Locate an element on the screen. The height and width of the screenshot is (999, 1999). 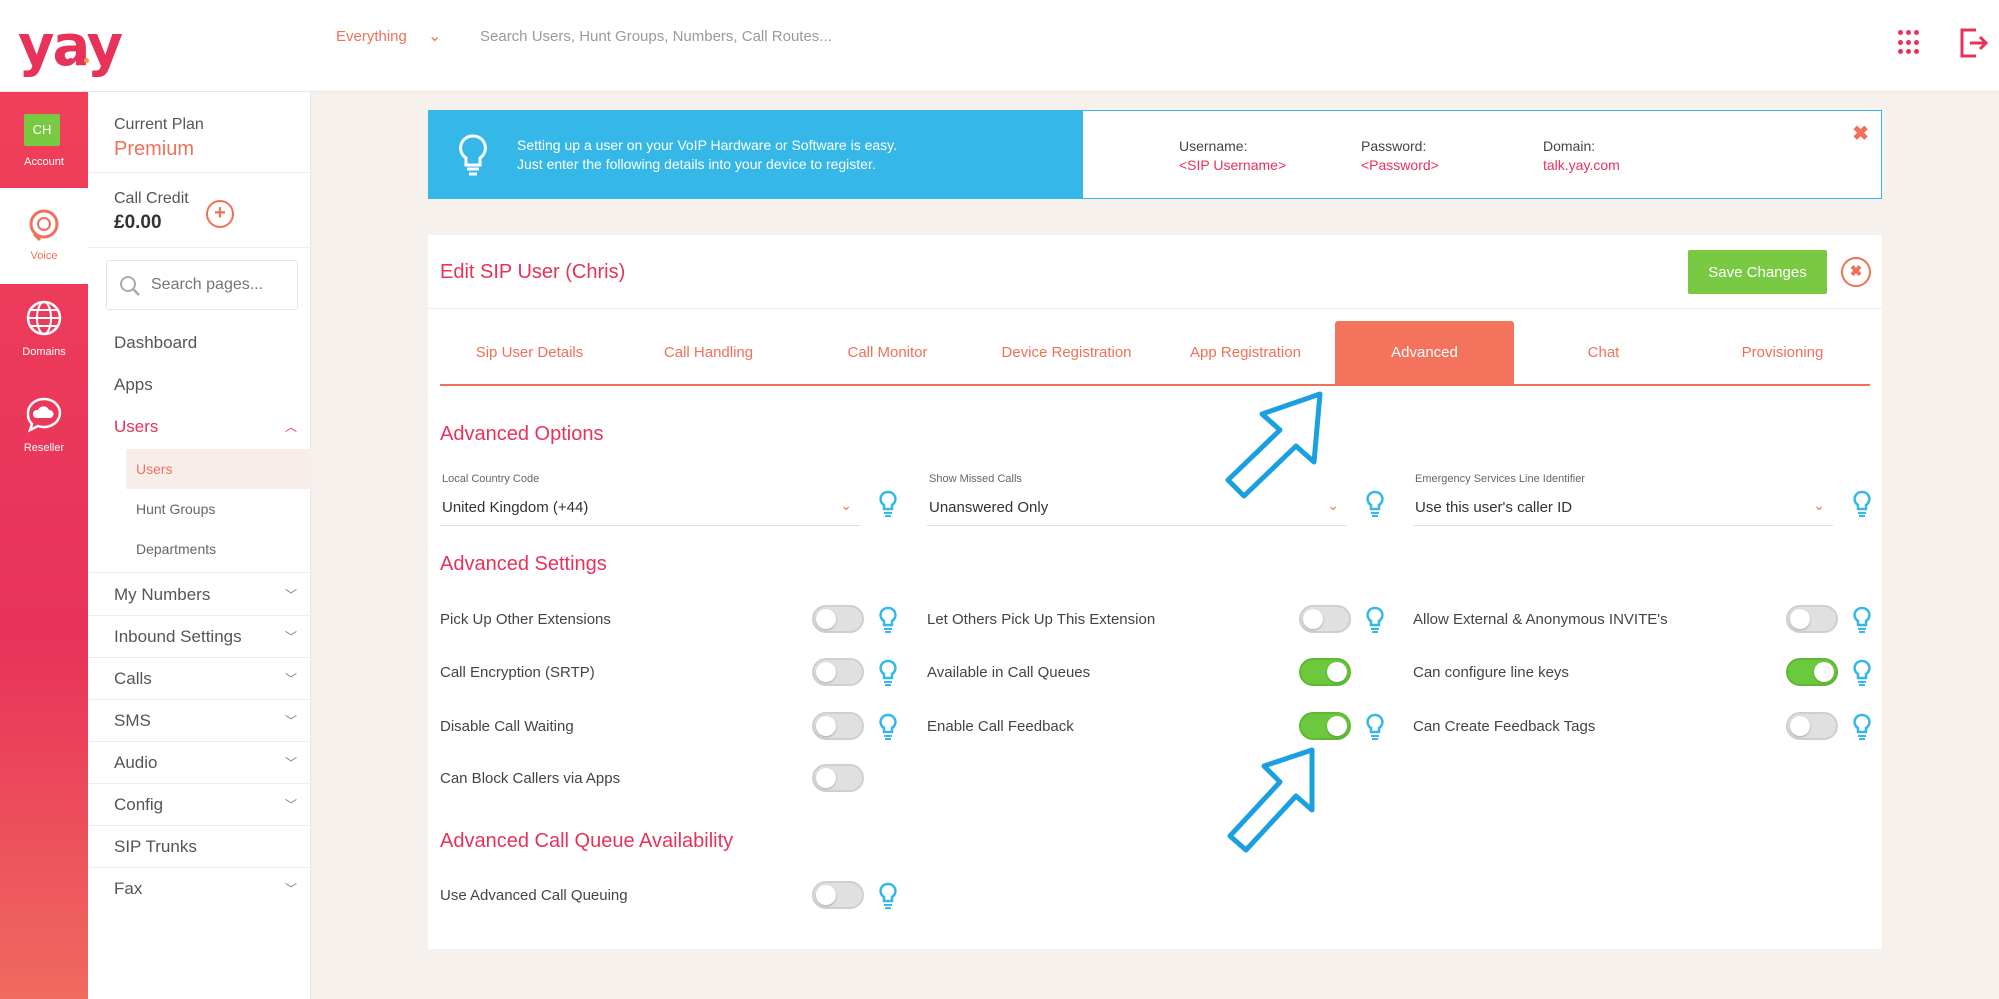
rail-item-account: CH Account is located at coordinates (44, 140).